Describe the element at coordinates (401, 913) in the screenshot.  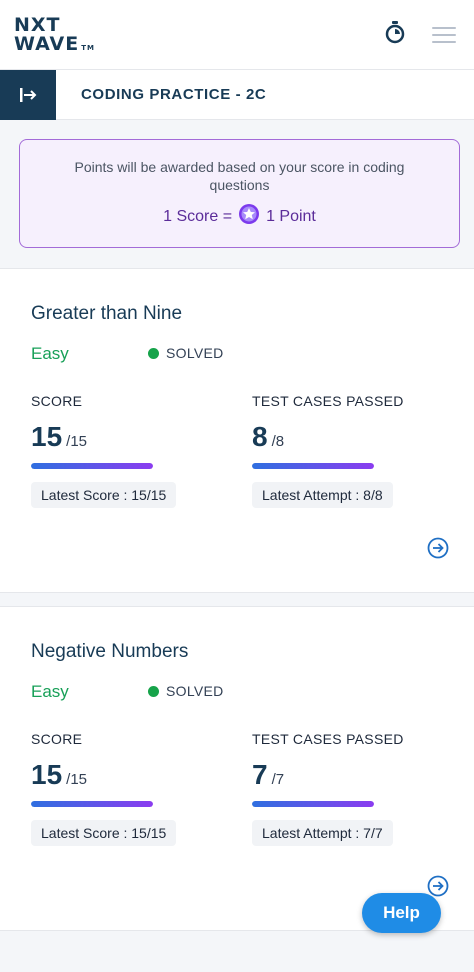
I see `help-button: Help` at that location.